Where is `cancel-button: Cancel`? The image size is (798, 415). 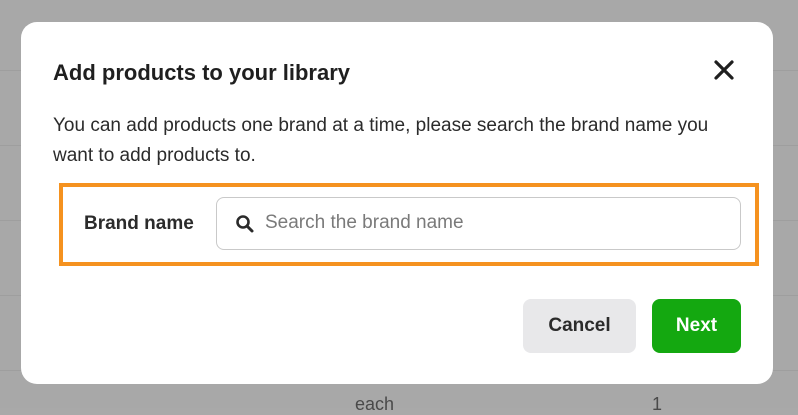
cancel-button: Cancel is located at coordinates (579, 326).